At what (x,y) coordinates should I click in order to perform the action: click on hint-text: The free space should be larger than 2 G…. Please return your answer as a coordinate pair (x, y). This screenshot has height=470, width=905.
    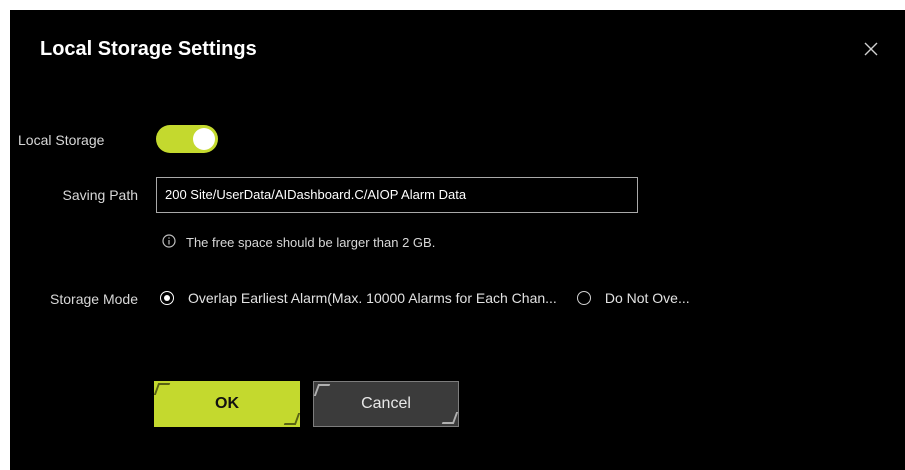
    Looking at the image, I should click on (311, 242).